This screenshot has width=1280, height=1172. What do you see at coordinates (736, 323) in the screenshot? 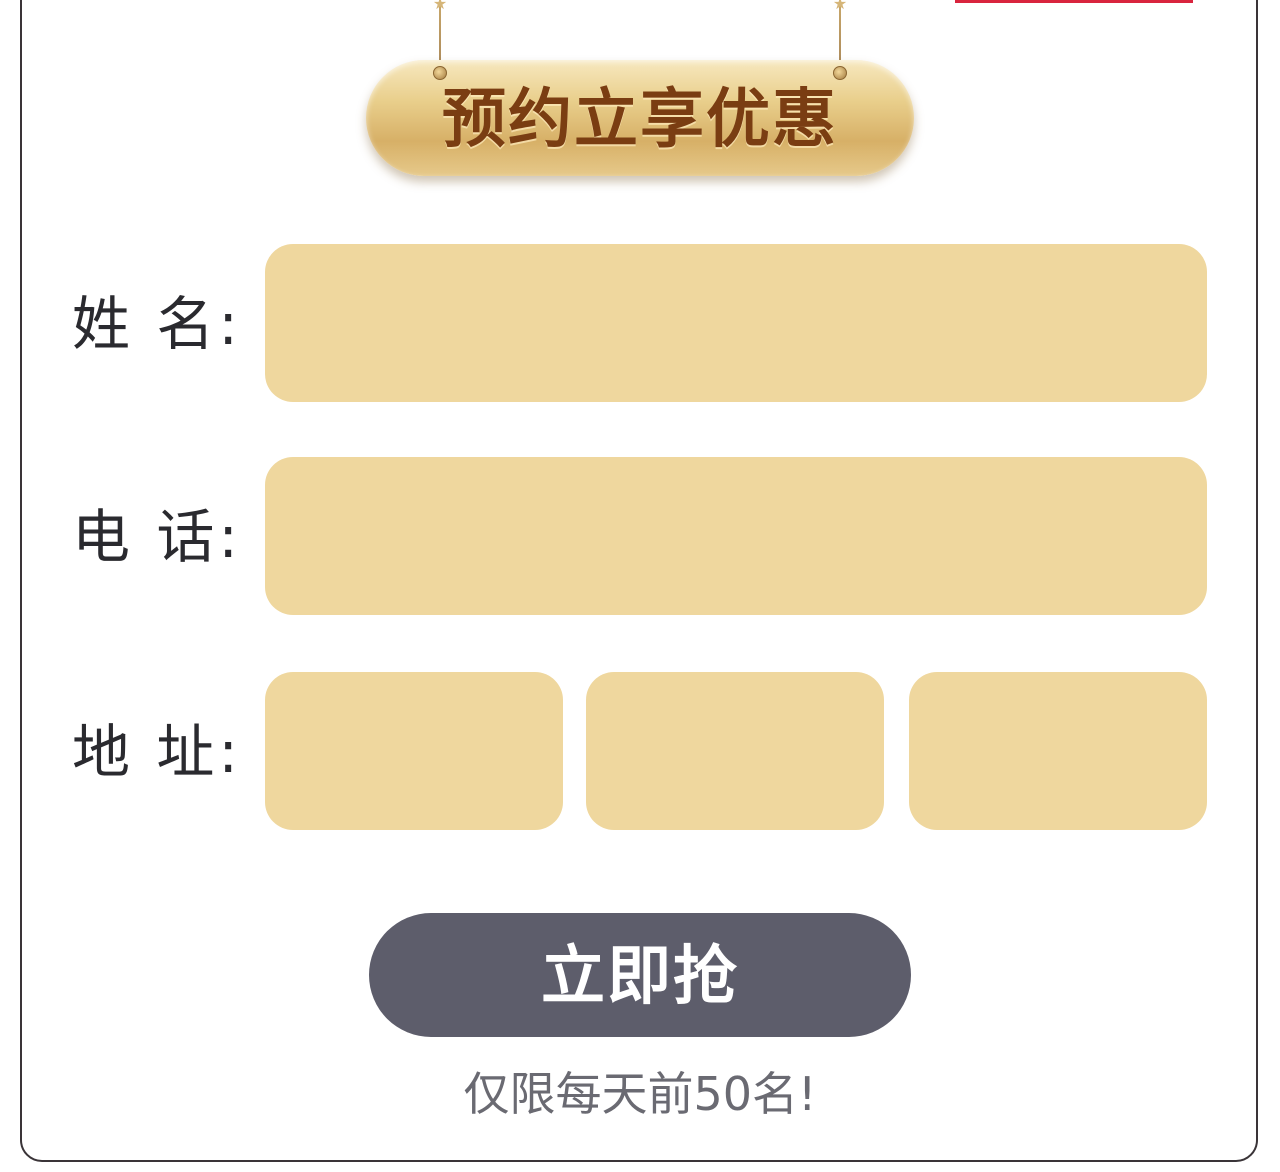
I see `name-input` at bounding box center [736, 323].